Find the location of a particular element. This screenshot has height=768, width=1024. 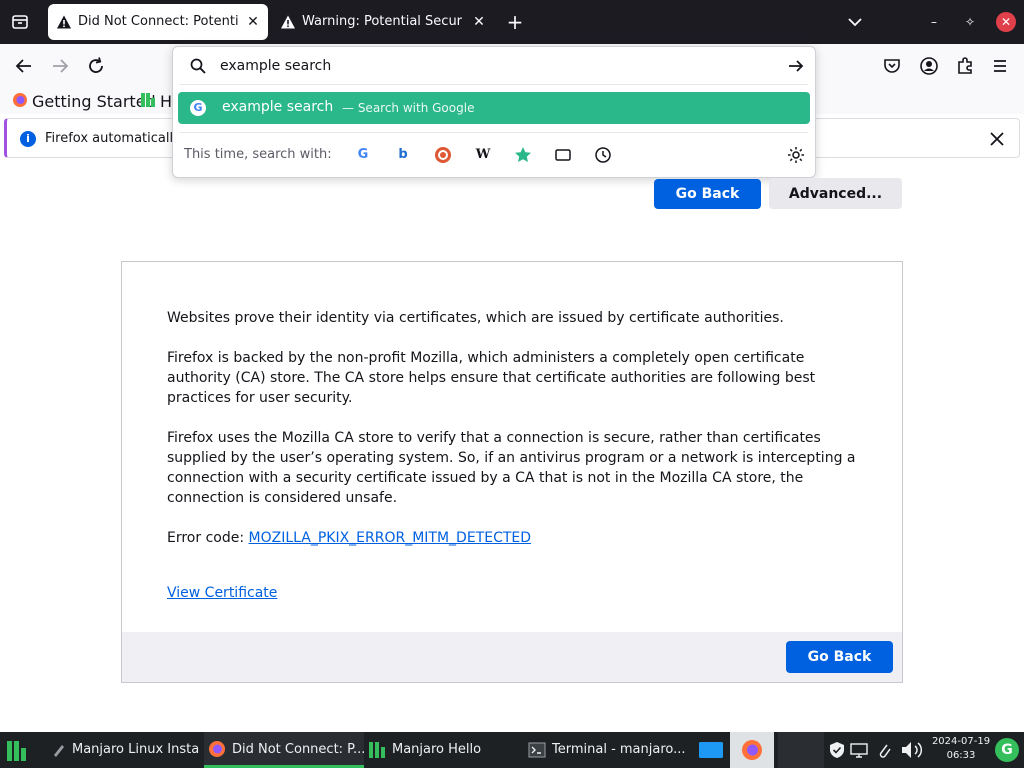

clock-date: 2024-07-19 is located at coordinates (961, 741).